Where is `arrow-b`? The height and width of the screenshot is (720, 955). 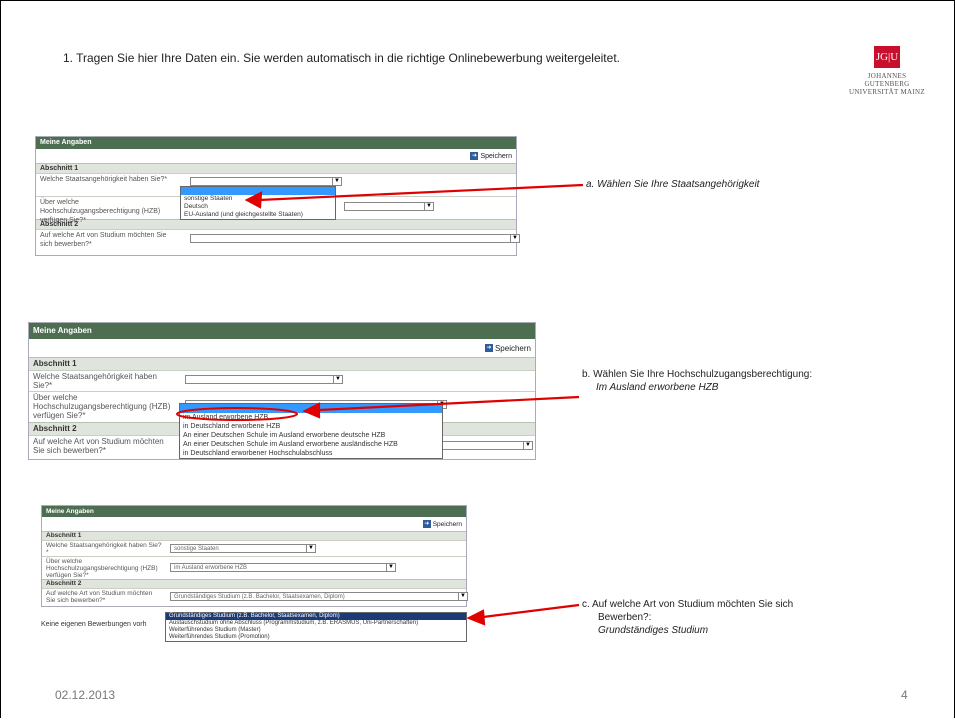 arrow-b is located at coordinates (449, 403).